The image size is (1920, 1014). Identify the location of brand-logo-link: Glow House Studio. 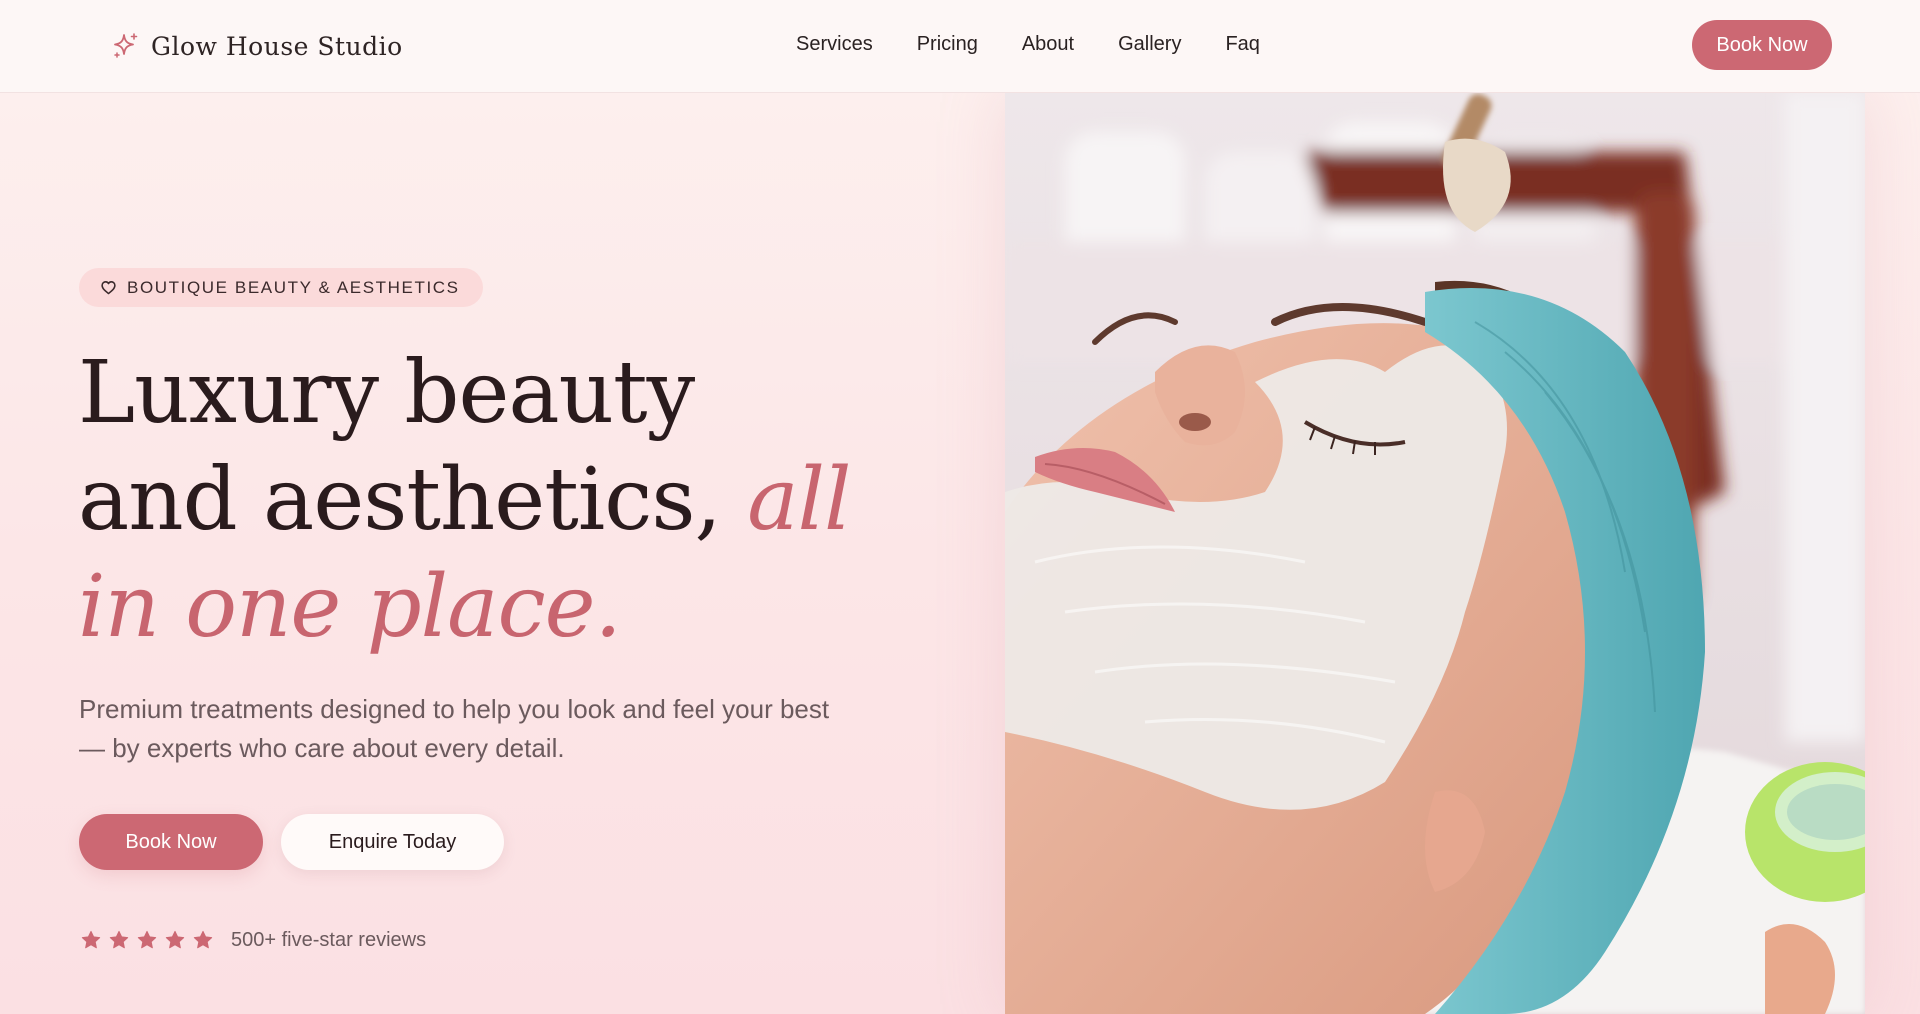
(257, 46).